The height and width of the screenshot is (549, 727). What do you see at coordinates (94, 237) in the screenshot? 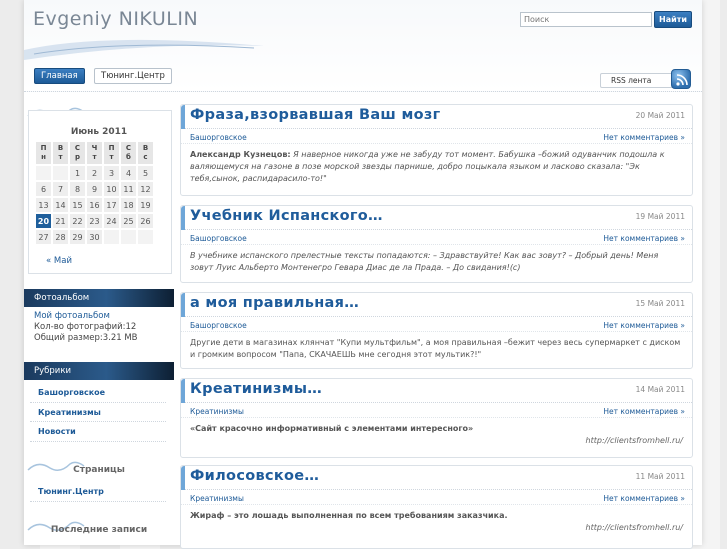
I see `calendar-day: 30` at bounding box center [94, 237].